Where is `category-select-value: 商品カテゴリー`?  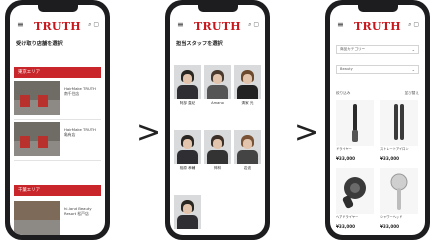
category-select-value: 商品カテゴリー is located at coordinates (353, 49).